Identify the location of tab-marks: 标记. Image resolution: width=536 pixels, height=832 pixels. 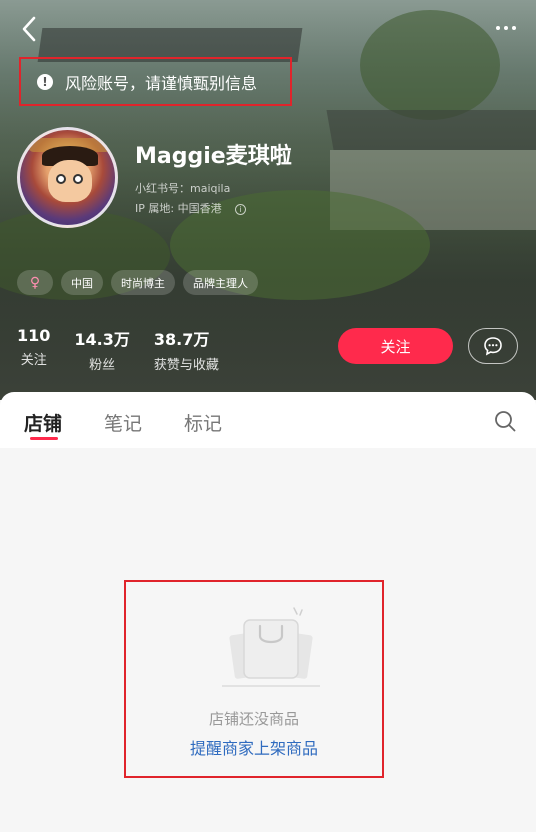
(203, 422).